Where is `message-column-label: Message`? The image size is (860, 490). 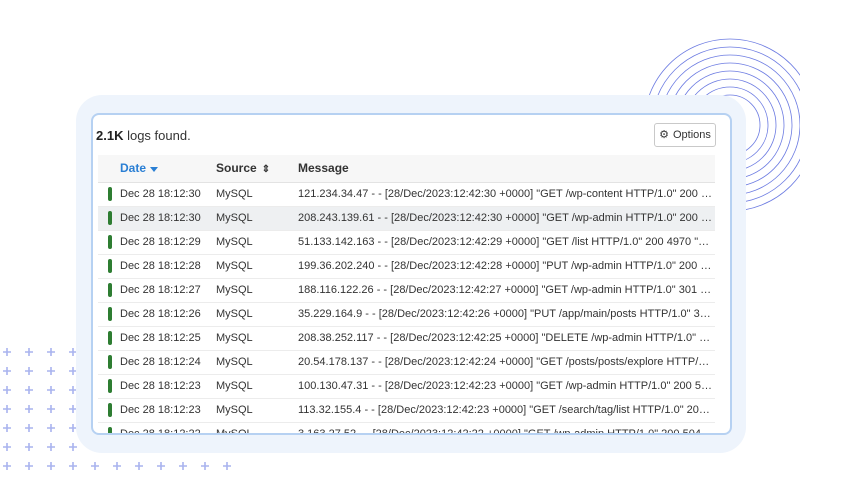
message-column-label: Message is located at coordinates (323, 168).